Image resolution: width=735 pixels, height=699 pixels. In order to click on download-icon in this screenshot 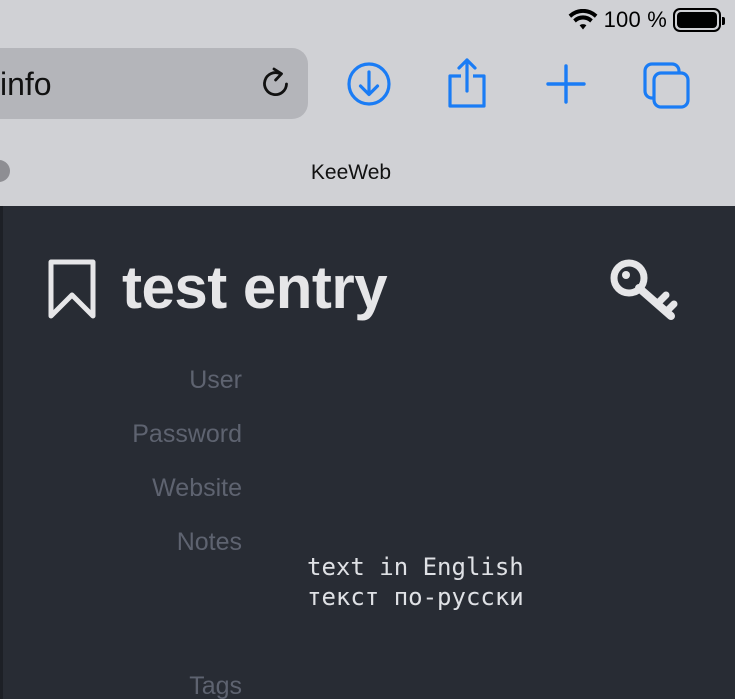, I will do `click(369, 84)`.